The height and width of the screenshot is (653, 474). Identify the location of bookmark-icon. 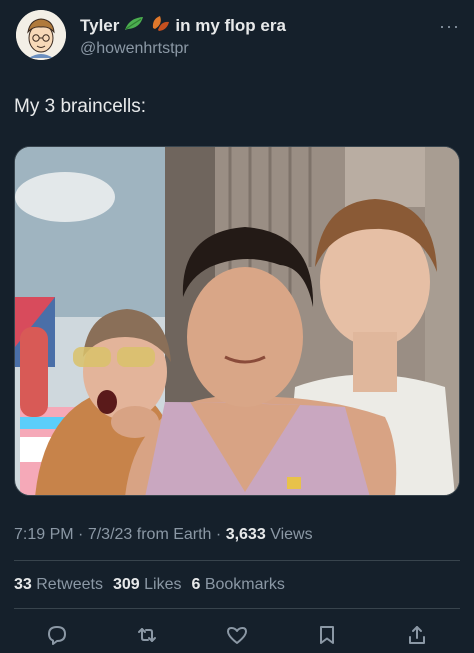
(327, 635).